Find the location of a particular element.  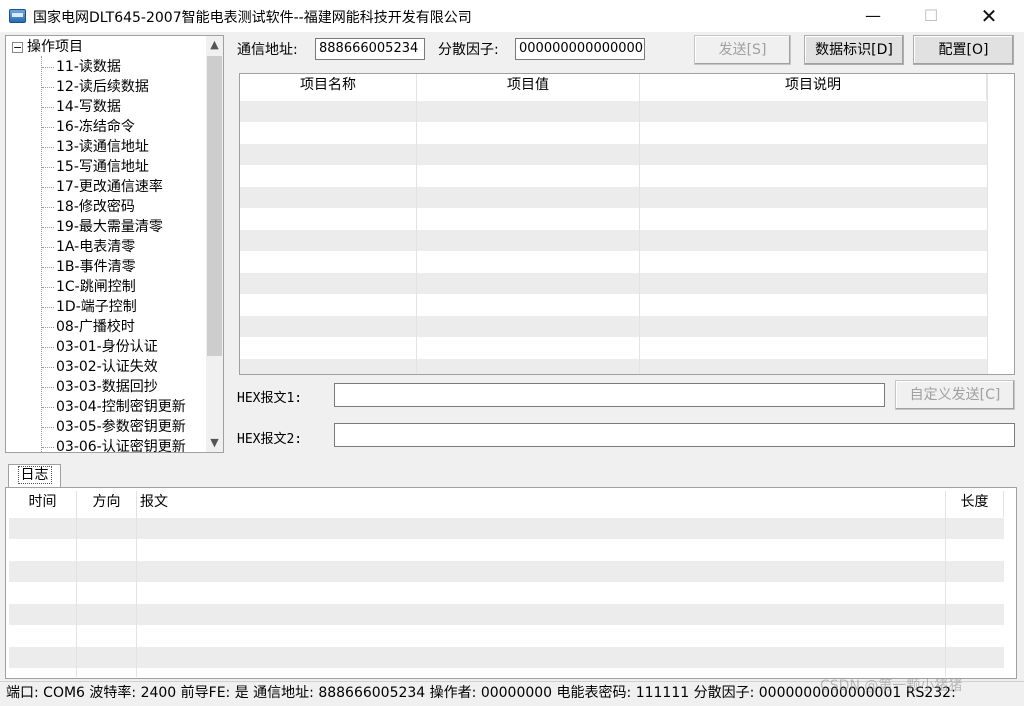

tab-log-label: 日志 is located at coordinates (34, 475).